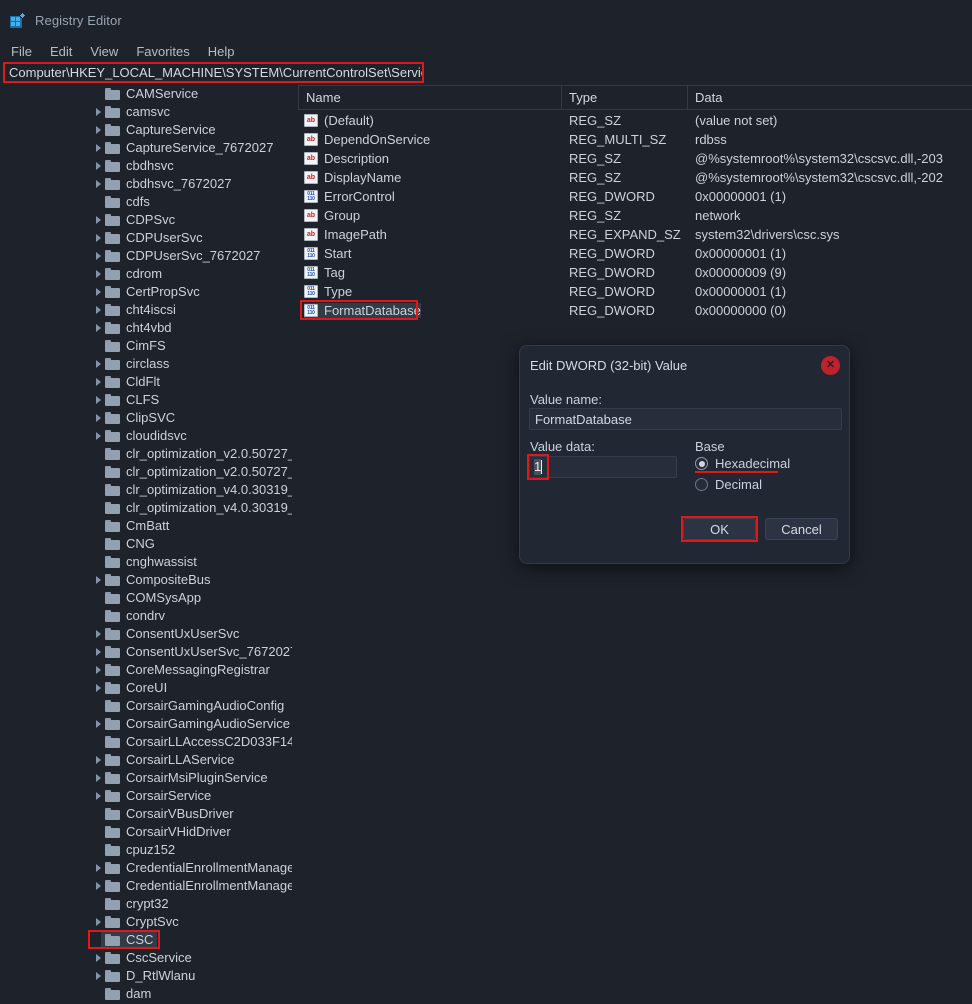  What do you see at coordinates (146, 382) in the screenshot?
I see `tree-item: CldFlt` at bounding box center [146, 382].